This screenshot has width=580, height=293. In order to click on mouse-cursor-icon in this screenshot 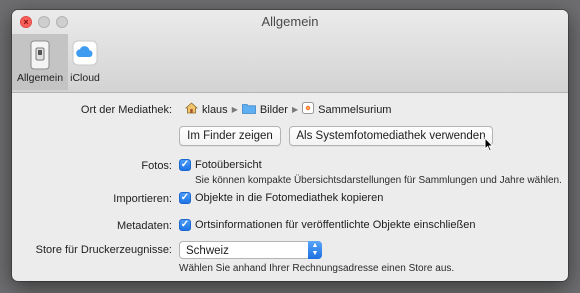, I will do `click(489, 144)`.